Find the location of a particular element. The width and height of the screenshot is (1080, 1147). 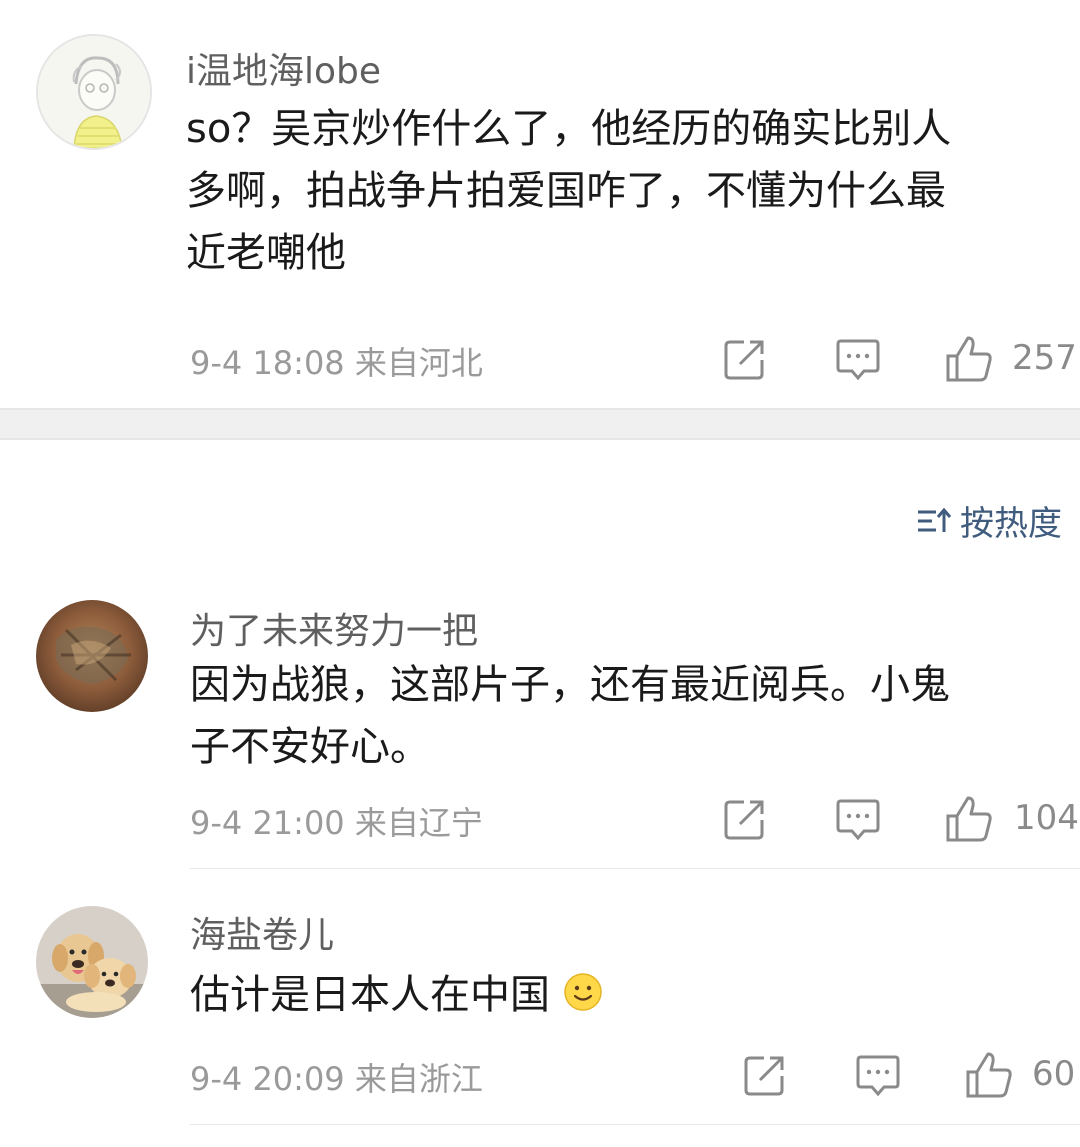

comment-text-line: 估计是日本人在中国 is located at coordinates (370, 995).